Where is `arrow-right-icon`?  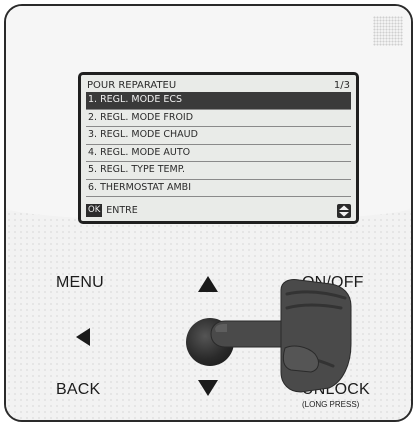 arrow-right-icon is located at coordinates (343, 337).